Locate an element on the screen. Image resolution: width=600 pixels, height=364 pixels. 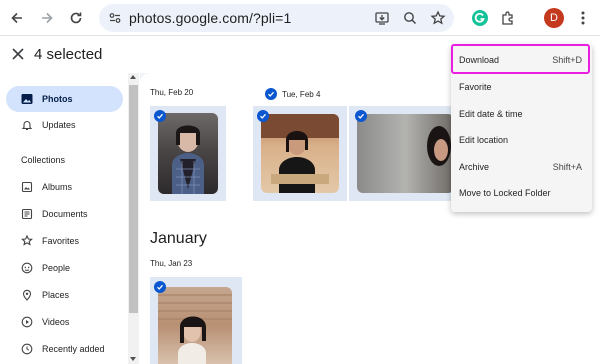
address-bar: photos.google.com/?pli=1 is located at coordinates (276, 18).